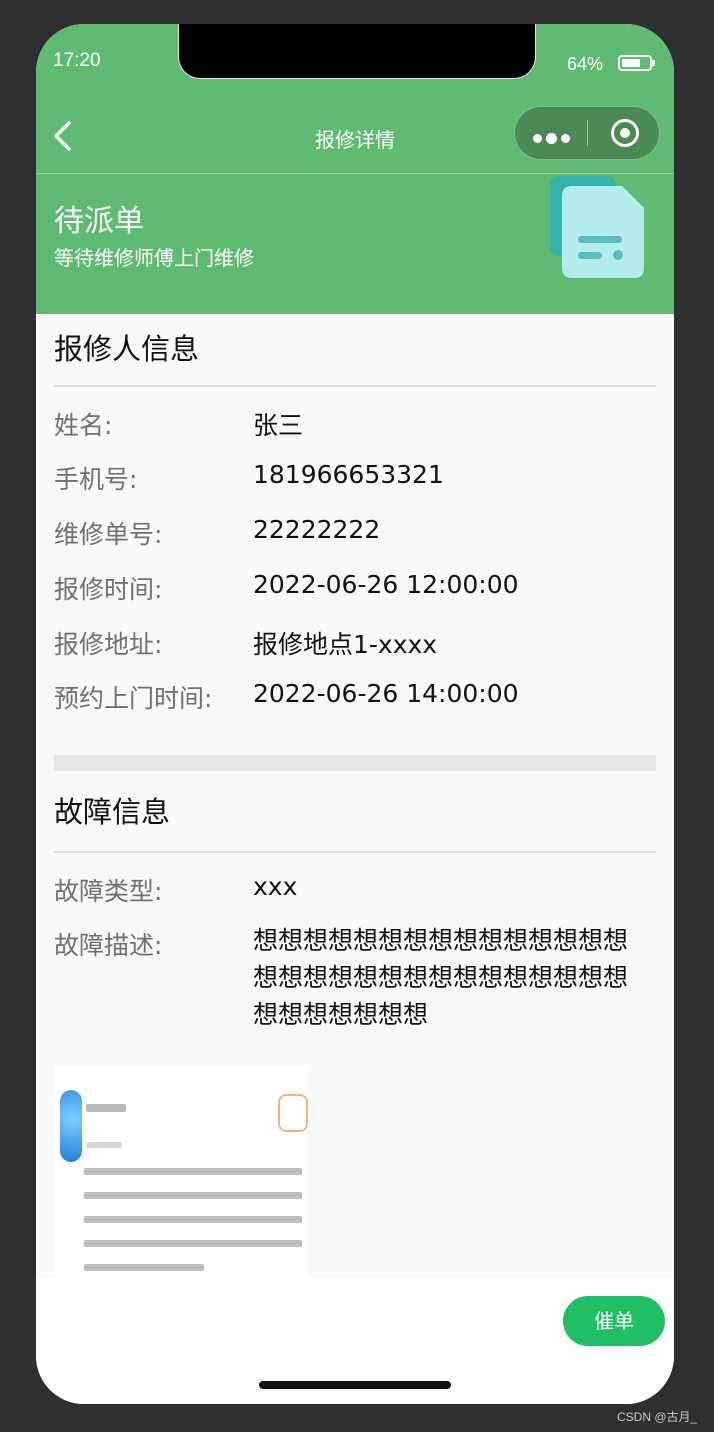 Image resolution: width=714 pixels, height=1432 pixels. I want to click on document-icon, so click(597, 227).